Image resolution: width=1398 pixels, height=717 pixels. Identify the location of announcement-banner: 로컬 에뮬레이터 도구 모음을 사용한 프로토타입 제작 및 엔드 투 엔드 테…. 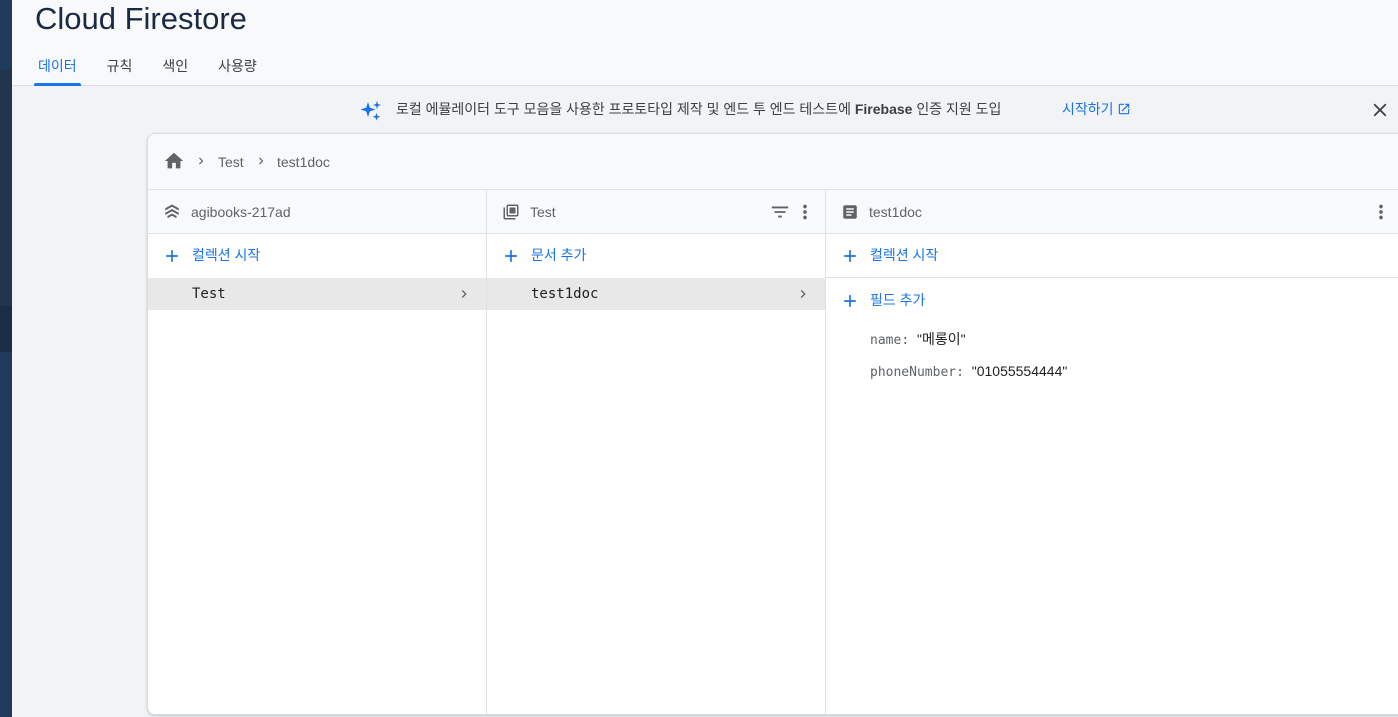
(705, 109).